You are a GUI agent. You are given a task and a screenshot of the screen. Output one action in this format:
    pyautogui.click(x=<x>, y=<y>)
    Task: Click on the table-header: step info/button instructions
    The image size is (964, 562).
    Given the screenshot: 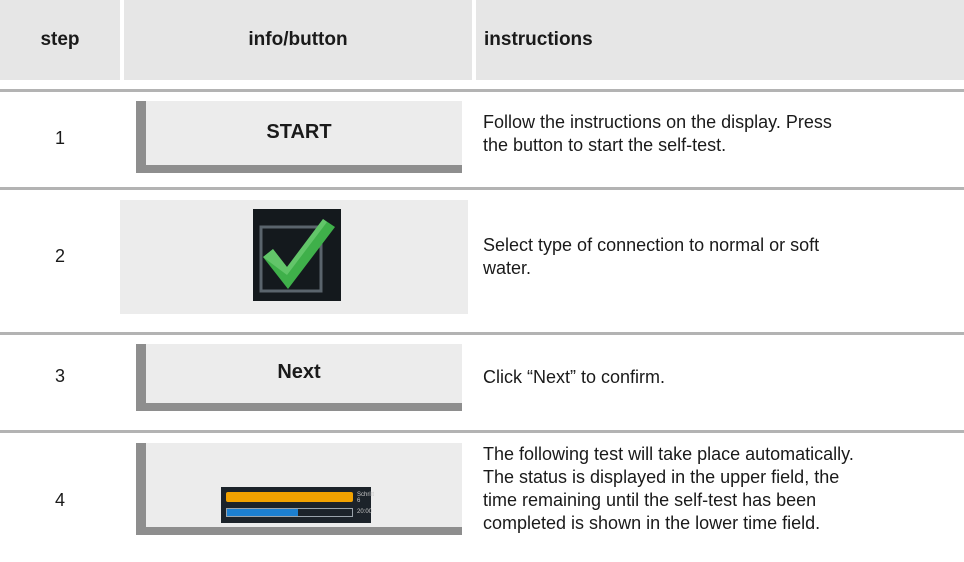 What is the action you would take?
    pyautogui.click(x=482, y=40)
    